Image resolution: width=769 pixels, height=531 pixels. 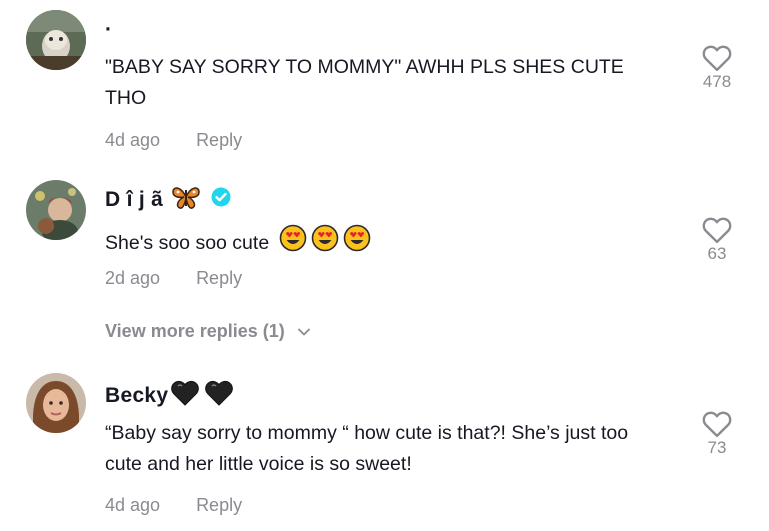 I want to click on view-more-replies-label: View more replies (1), so click(x=195, y=331).